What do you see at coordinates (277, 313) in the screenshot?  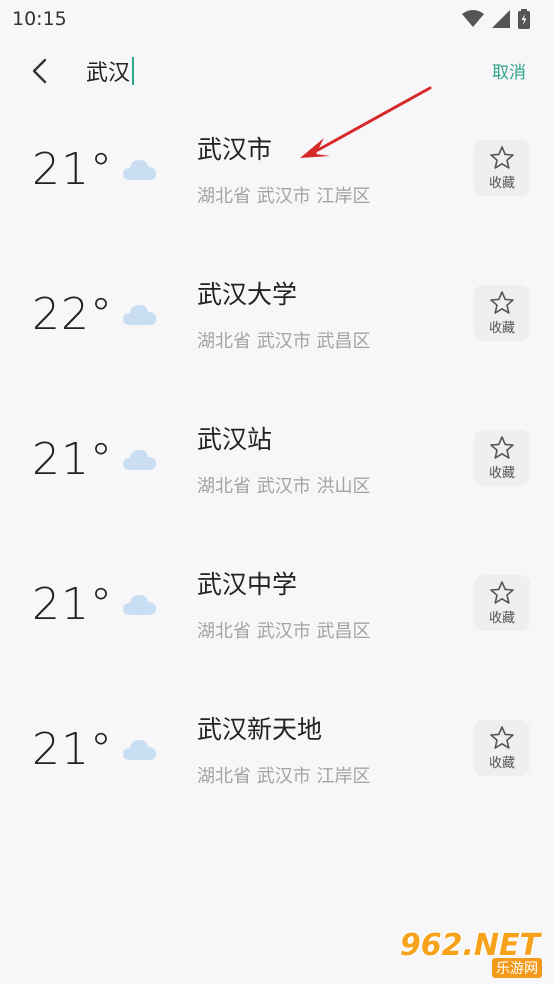 I see `result-item-wuhan-university: 22° 武汉大学 湖北省 武汉市 武昌区 收藏` at bounding box center [277, 313].